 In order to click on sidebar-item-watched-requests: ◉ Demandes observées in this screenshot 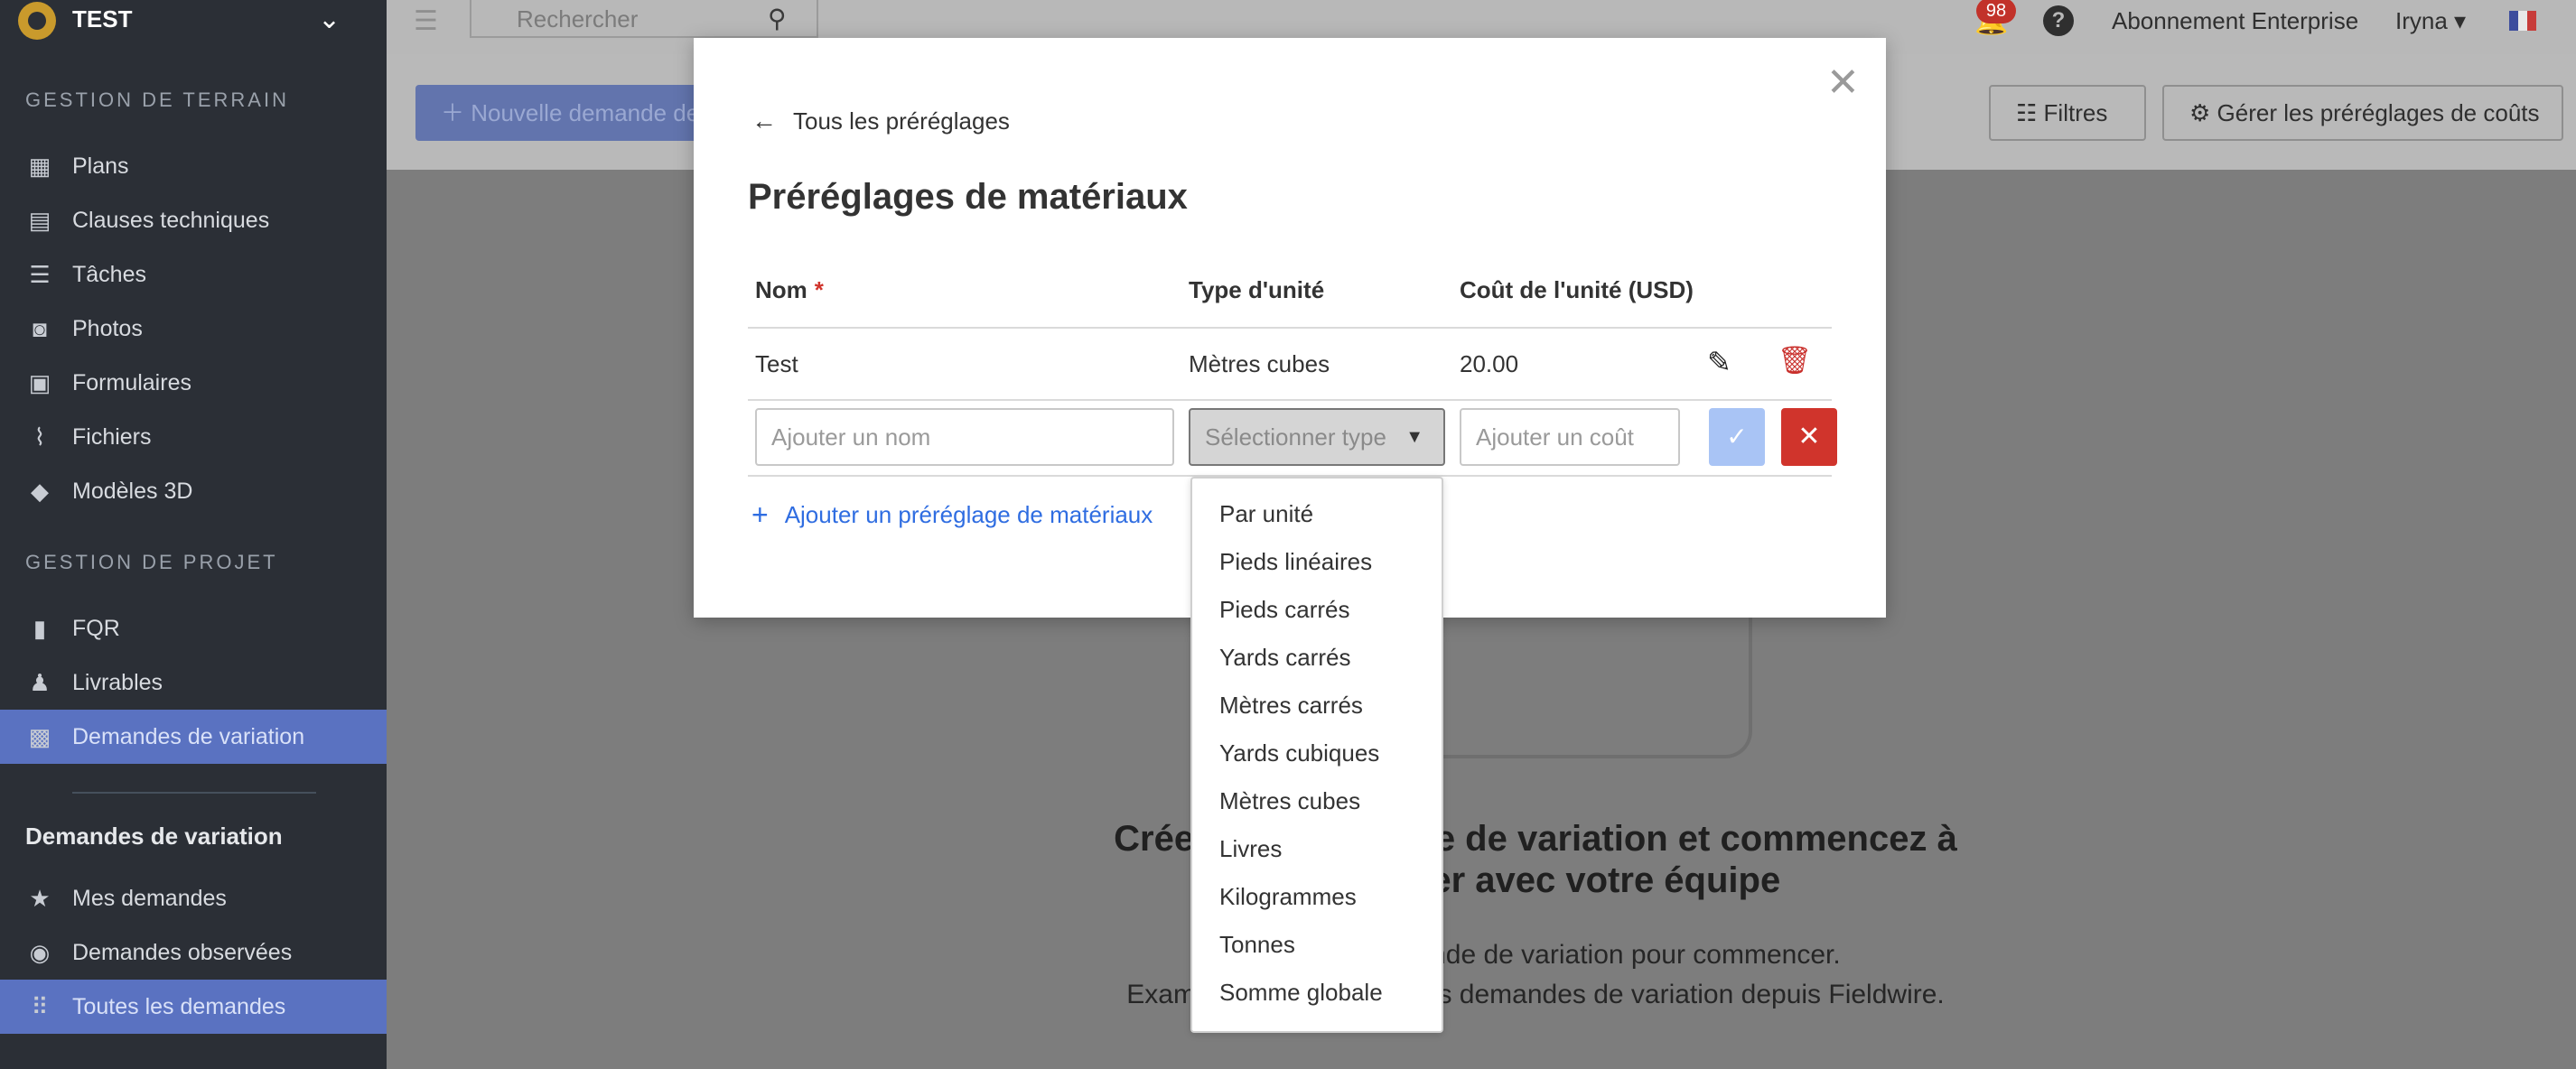, I will do `click(193, 952)`.